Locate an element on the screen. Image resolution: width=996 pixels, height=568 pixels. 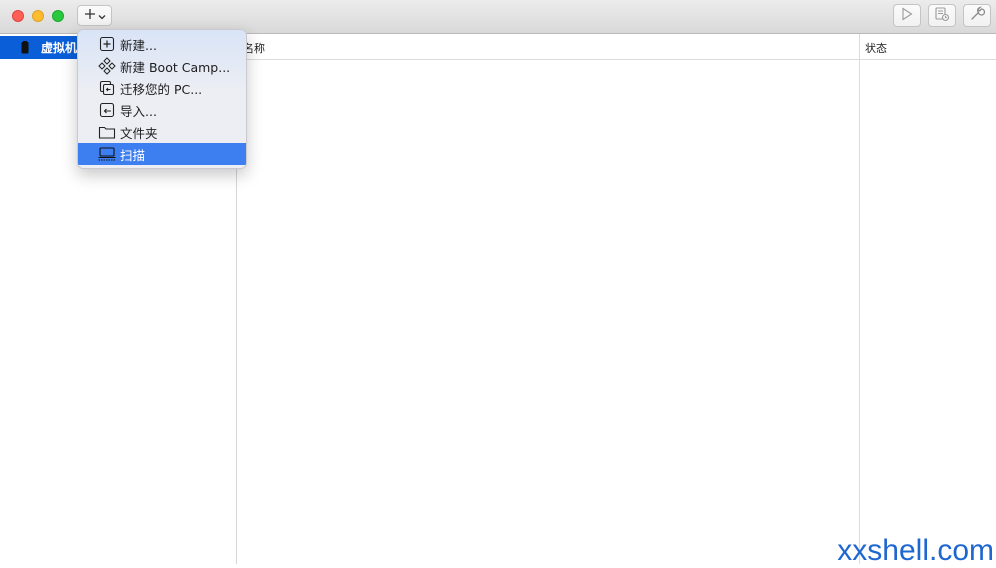
menu-item-label: 文件夹 is located at coordinates (139, 133).